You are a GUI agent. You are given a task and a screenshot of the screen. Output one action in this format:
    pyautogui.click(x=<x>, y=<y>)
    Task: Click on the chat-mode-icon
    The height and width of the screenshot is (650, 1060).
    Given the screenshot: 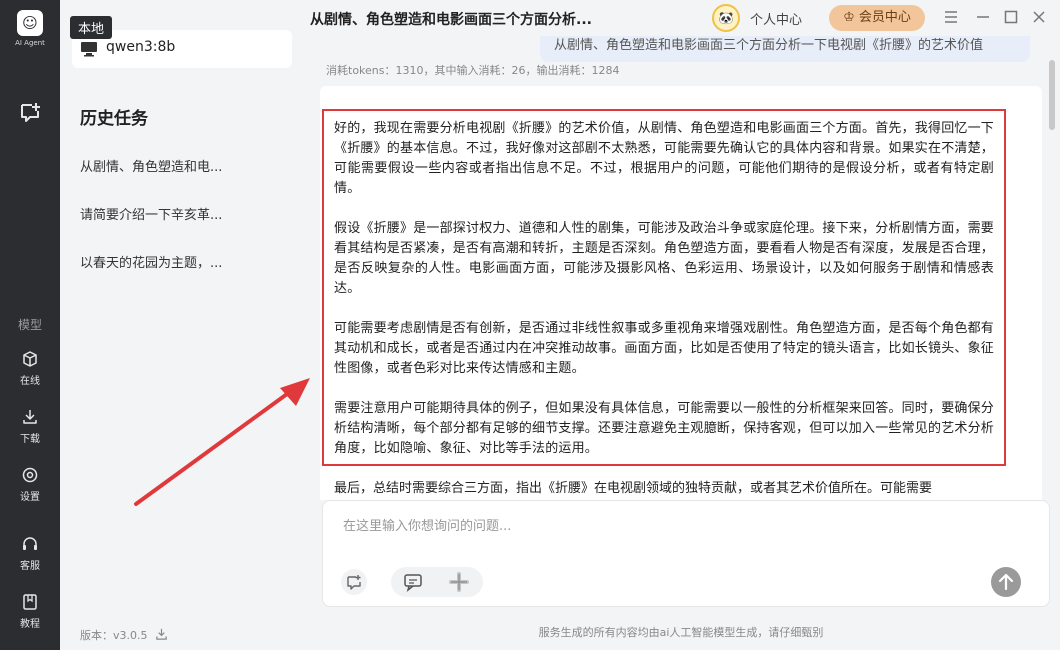 What is the action you would take?
    pyautogui.click(x=413, y=582)
    